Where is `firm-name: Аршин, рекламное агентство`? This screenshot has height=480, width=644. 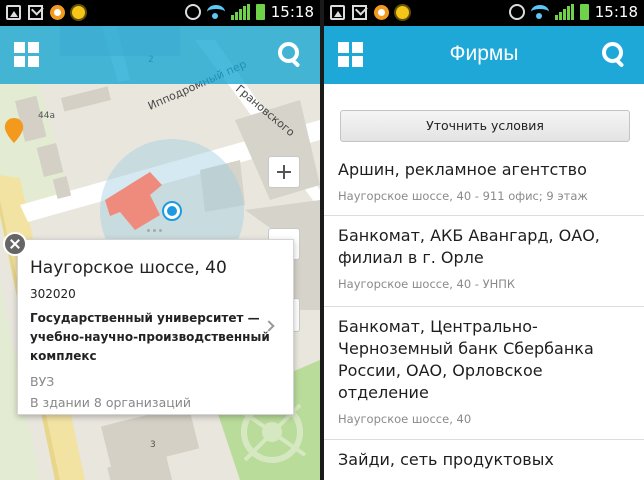 firm-name: Аршин, рекламное агентство is located at coordinates (462, 169).